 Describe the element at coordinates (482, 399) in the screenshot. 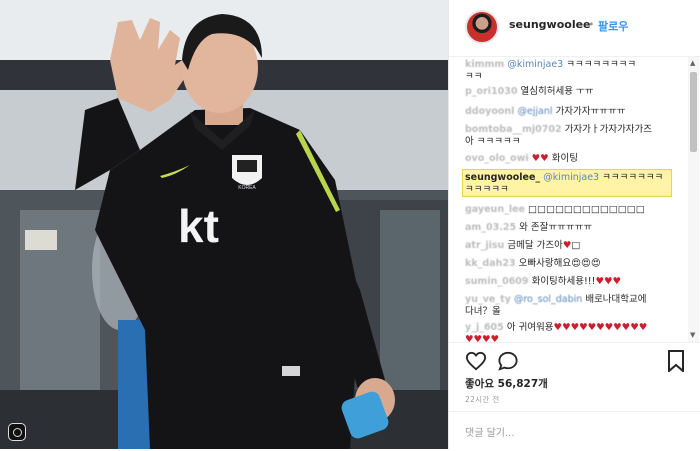

I see `post-timestamp: 22시간 전` at that location.